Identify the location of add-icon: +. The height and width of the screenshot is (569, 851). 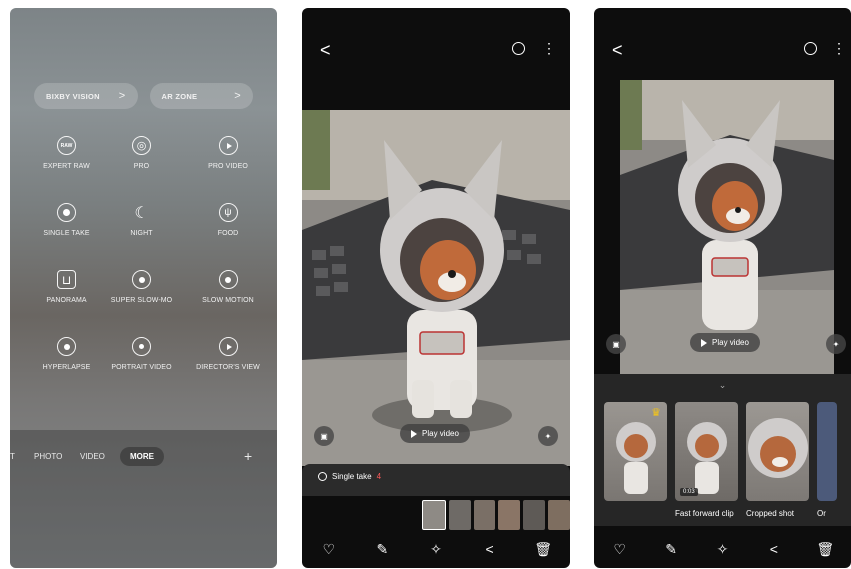
(248, 456).